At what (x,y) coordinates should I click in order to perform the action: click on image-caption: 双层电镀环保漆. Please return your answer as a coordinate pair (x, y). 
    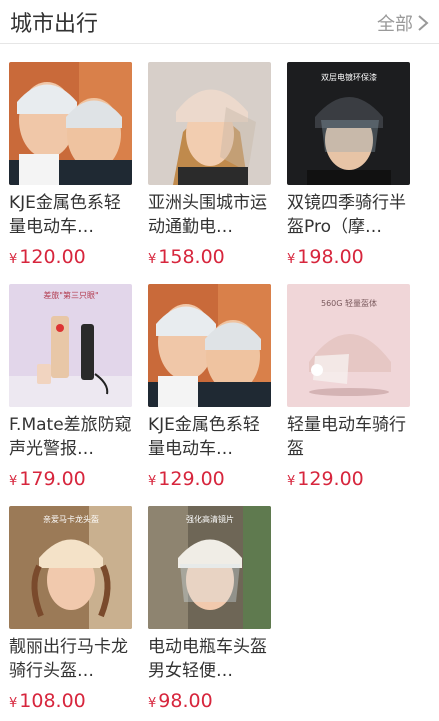
    Looking at the image, I should click on (349, 77).